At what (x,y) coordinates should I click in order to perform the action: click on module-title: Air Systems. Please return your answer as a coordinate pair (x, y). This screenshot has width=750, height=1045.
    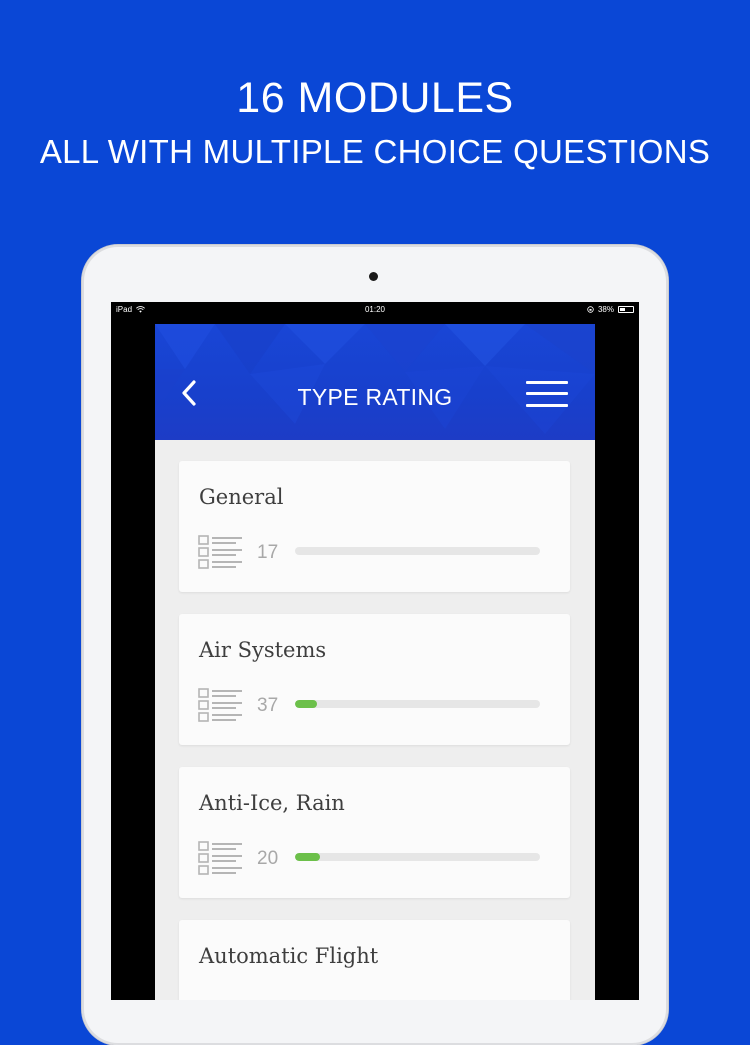
    Looking at the image, I should click on (263, 650).